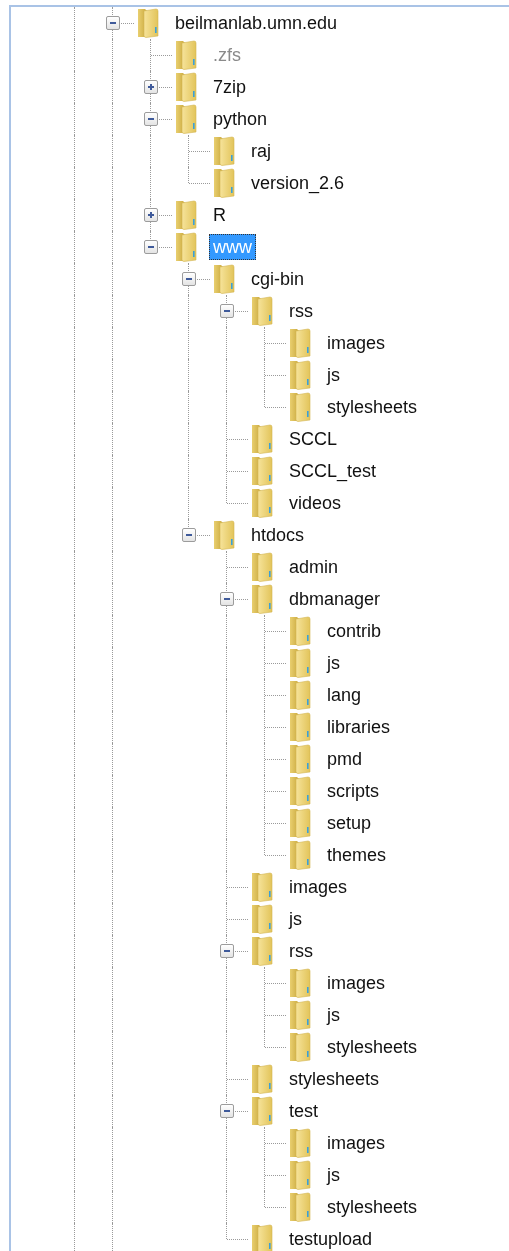 This screenshot has height=1251, width=509. I want to click on folder-label: testupload, so click(331, 1238).